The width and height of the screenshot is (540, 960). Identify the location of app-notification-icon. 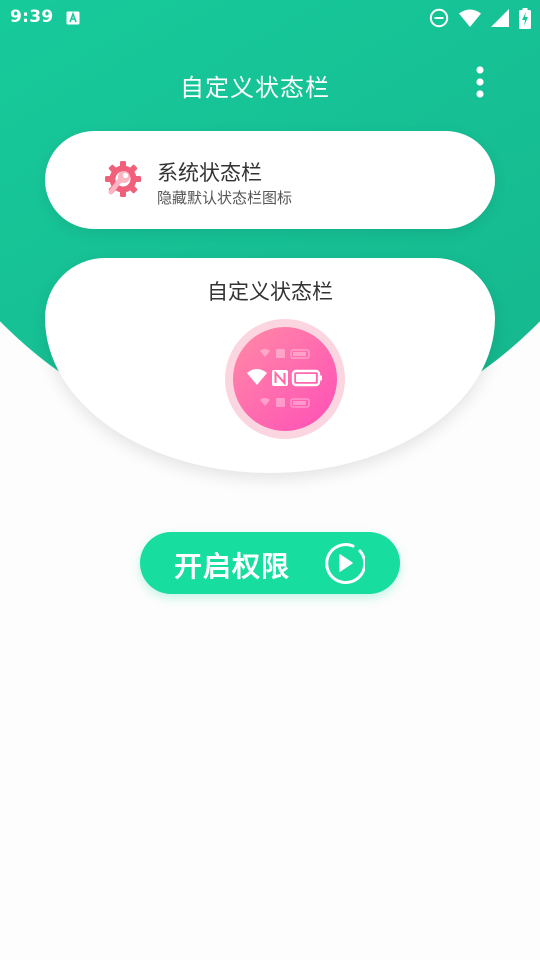
(73, 17).